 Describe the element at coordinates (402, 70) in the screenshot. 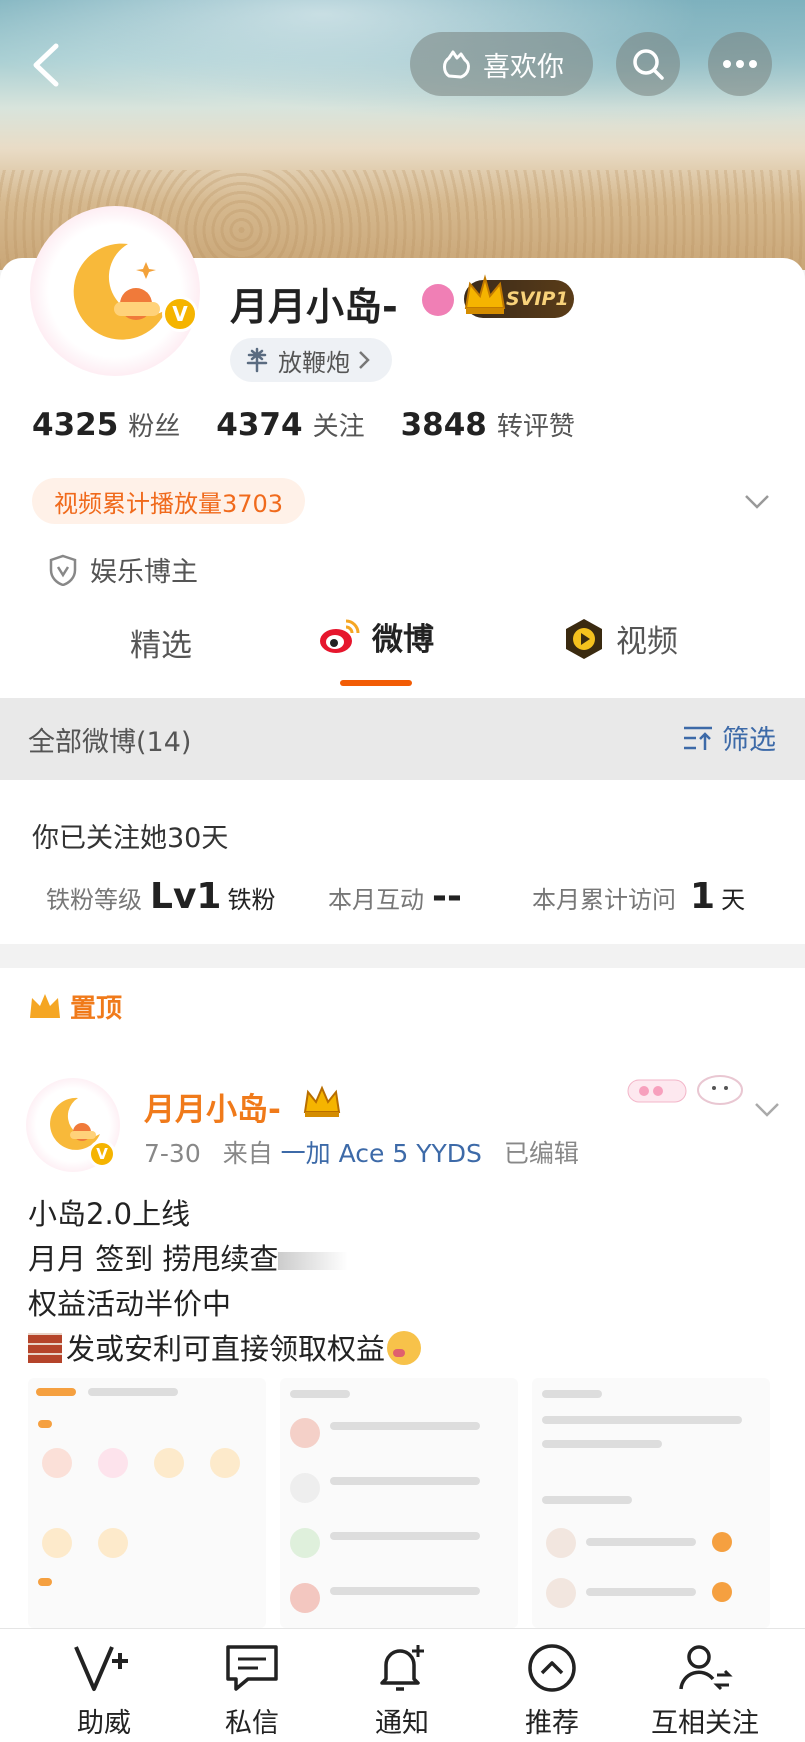

I see `cover-sea` at that location.